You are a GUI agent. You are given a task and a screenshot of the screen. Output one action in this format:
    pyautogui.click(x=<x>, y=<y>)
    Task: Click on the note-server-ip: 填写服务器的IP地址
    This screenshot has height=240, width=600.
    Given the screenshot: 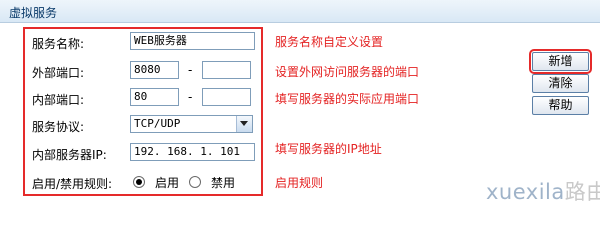 What is the action you would take?
    pyautogui.click(x=328, y=149)
    